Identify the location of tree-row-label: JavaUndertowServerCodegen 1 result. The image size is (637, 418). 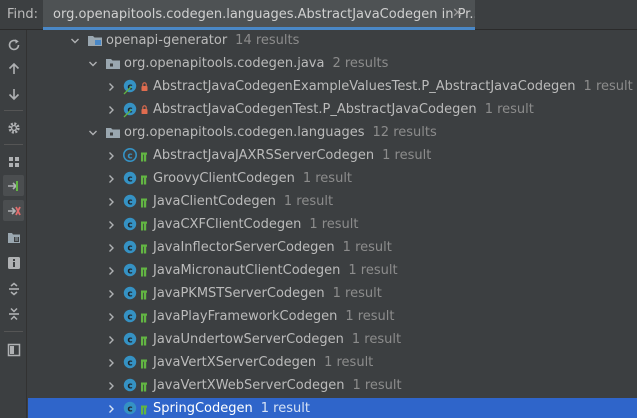
(277, 339).